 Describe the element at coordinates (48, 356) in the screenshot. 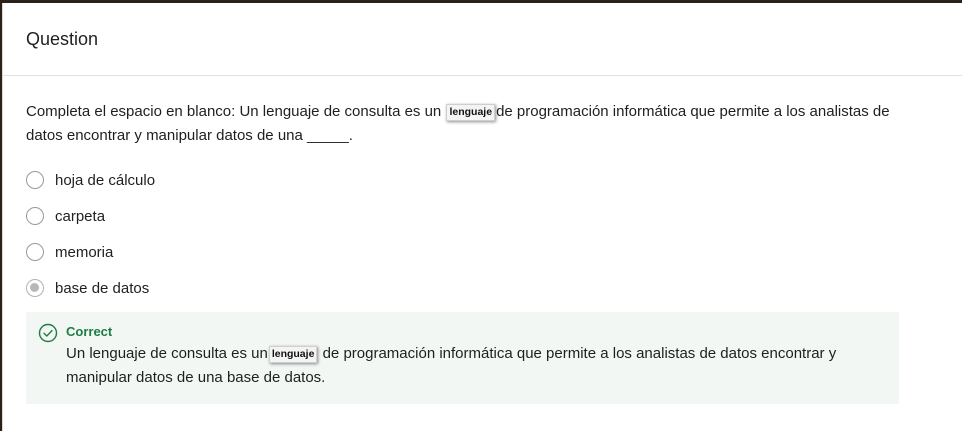

I see `check-circle-icon` at that location.